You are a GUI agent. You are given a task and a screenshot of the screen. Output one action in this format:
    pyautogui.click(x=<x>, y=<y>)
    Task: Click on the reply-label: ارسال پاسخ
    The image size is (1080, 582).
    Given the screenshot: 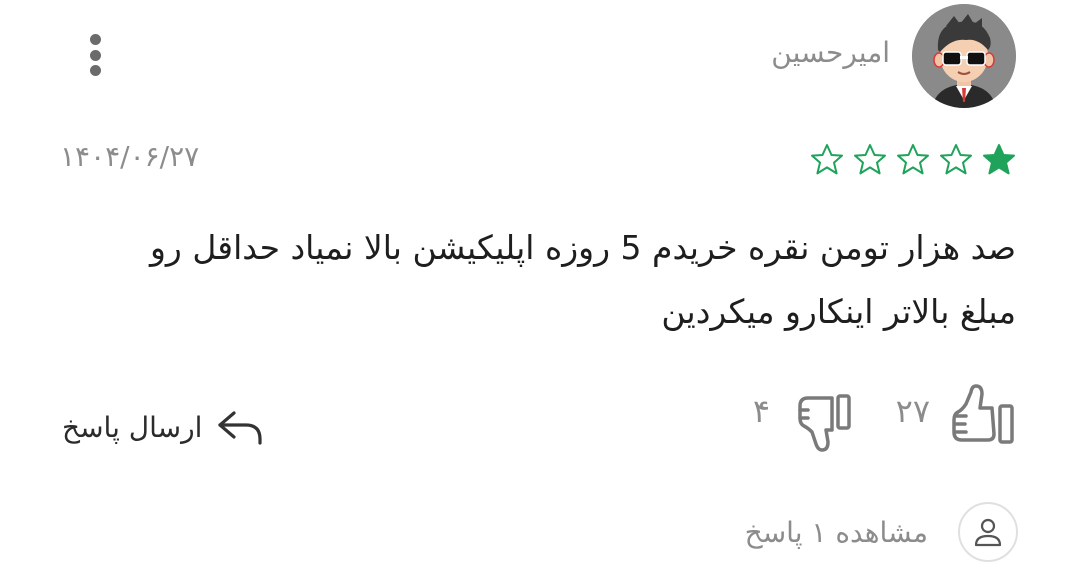 What is the action you would take?
    pyautogui.click(x=132, y=427)
    